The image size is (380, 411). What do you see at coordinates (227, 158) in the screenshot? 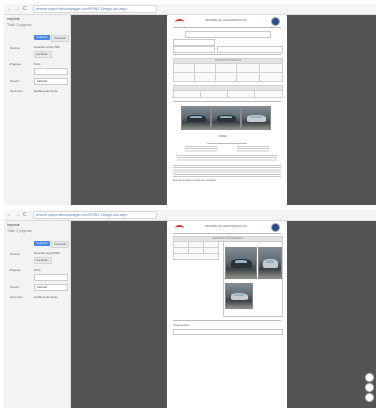
I see `text-block` at bounding box center [227, 158].